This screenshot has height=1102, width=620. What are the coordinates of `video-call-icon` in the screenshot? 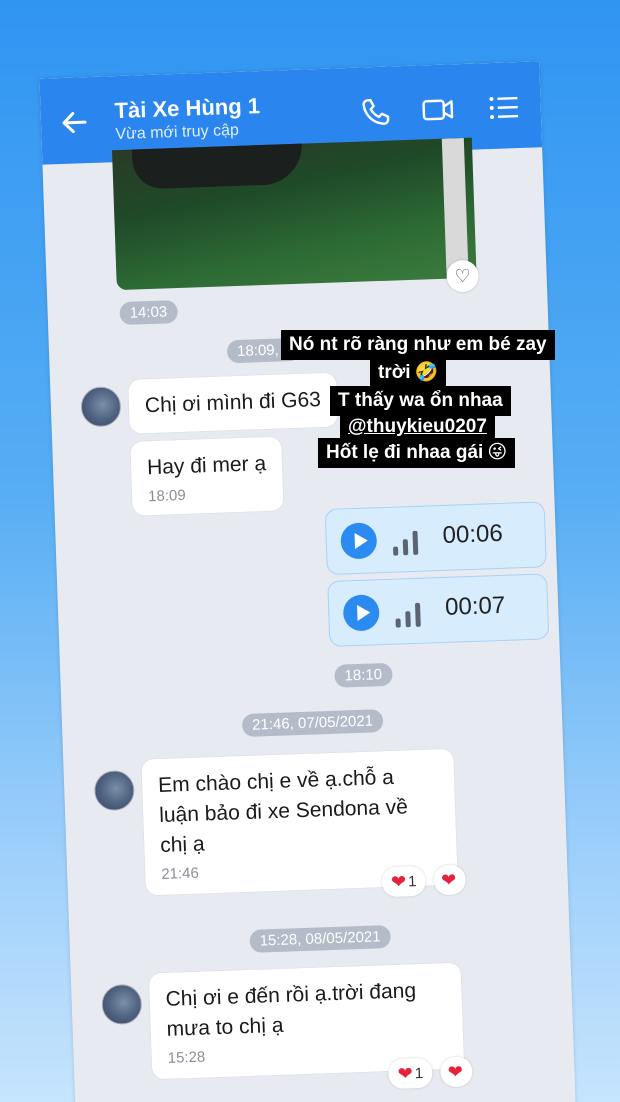 It's located at (437, 109).